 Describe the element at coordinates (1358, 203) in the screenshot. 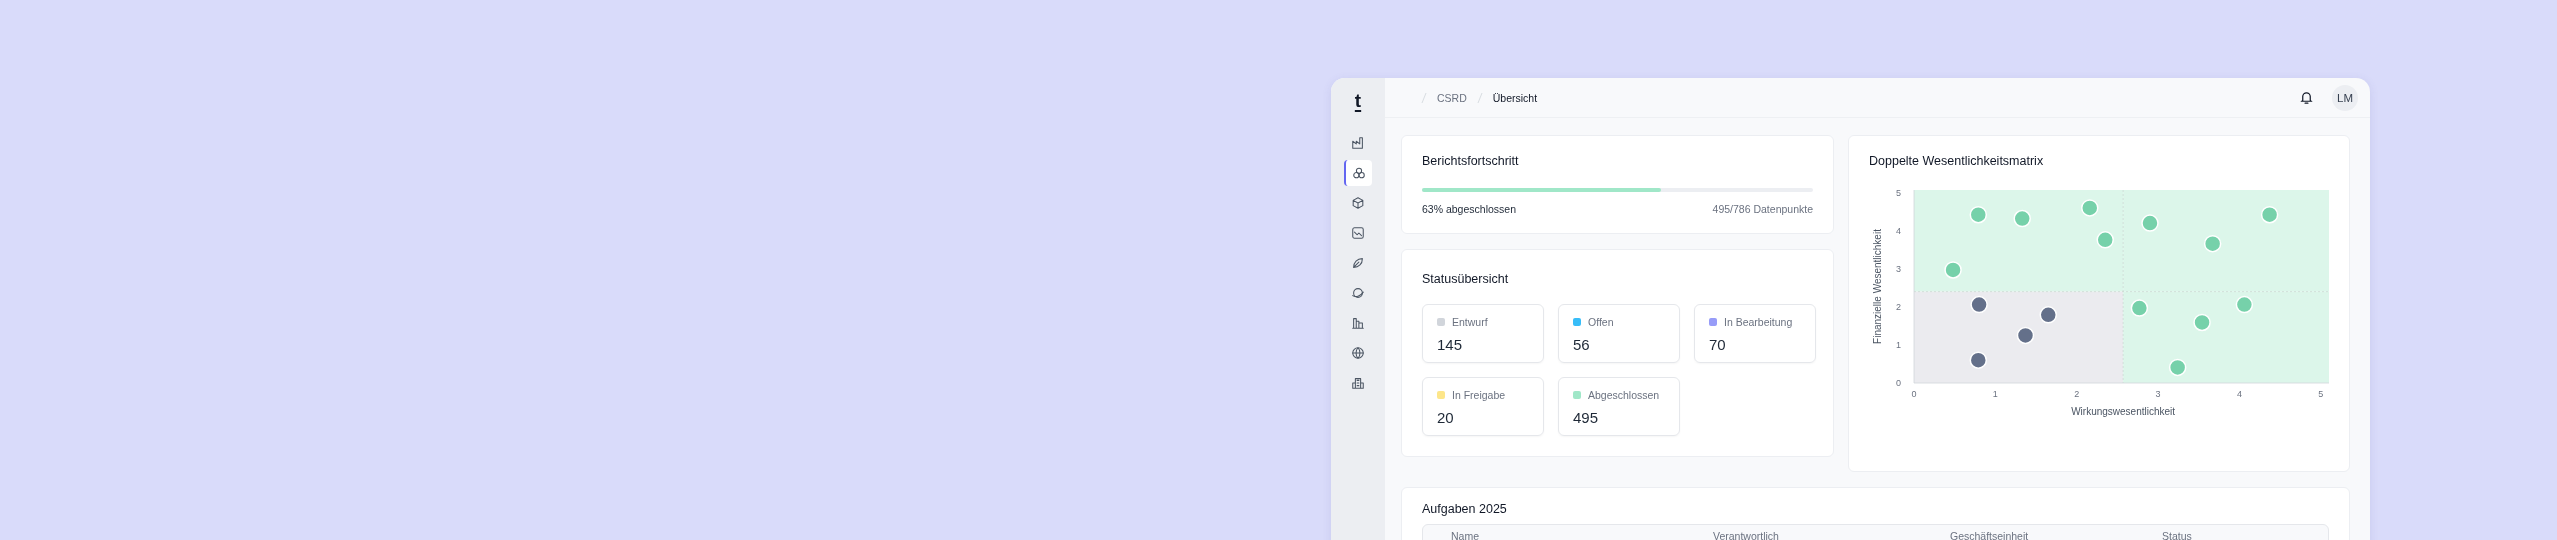

I see `cube-icon` at that location.